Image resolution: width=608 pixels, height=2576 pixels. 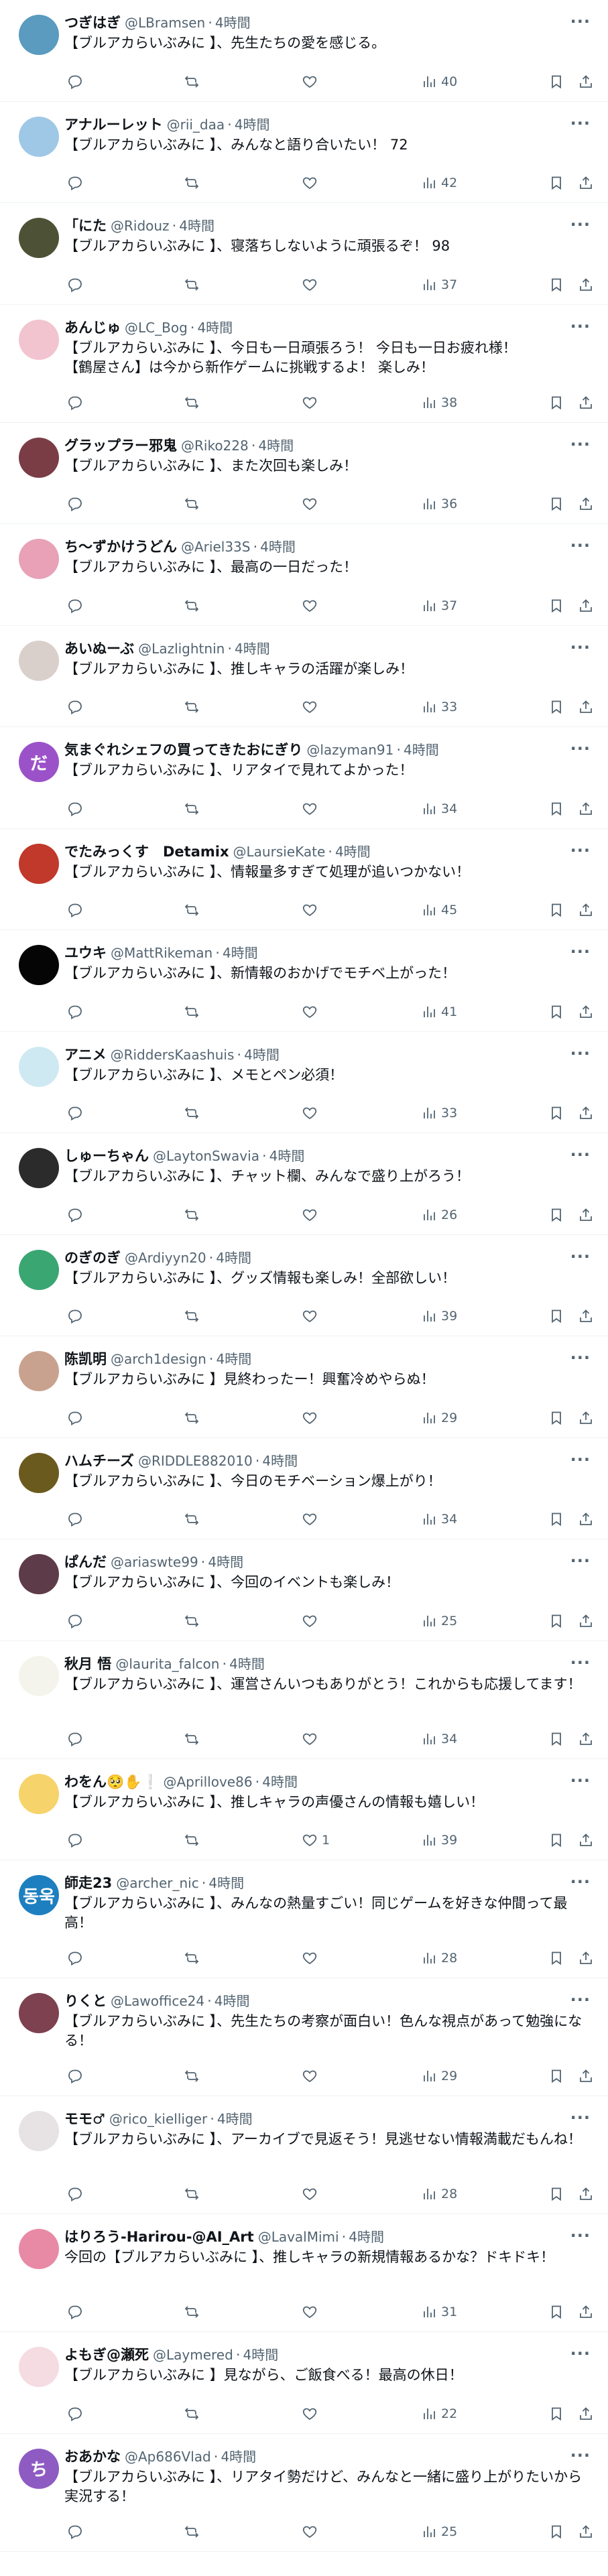 What do you see at coordinates (439, 504) in the screenshot?
I see `views-button: 36` at bounding box center [439, 504].